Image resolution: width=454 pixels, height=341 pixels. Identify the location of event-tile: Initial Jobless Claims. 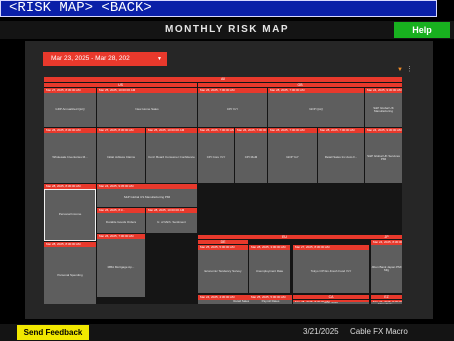
(121, 158).